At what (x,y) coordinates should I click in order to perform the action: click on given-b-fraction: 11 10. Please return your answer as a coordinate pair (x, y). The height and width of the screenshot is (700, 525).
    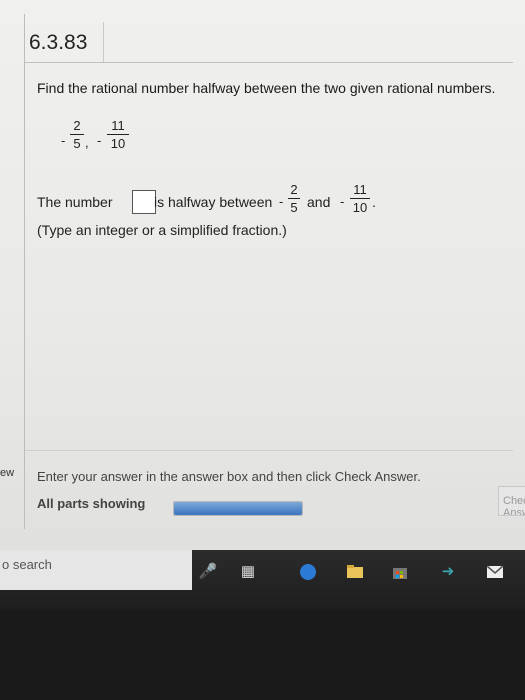
    Looking at the image, I should click on (118, 134).